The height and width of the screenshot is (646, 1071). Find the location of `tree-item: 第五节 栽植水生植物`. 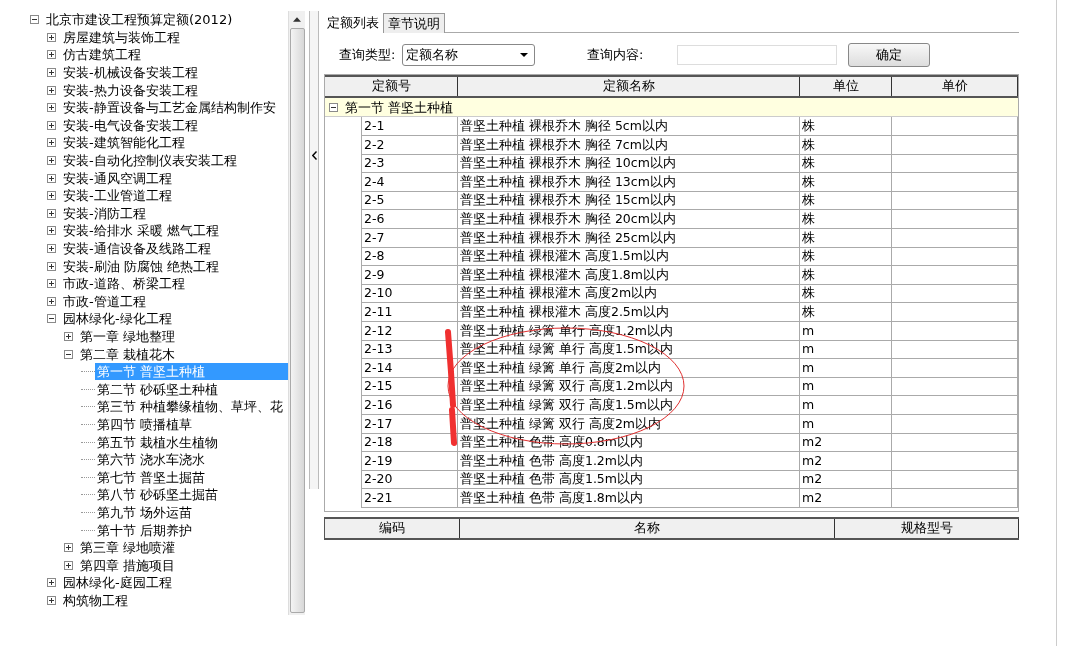

tree-item: 第五节 栽植水生植物 is located at coordinates (158, 442).